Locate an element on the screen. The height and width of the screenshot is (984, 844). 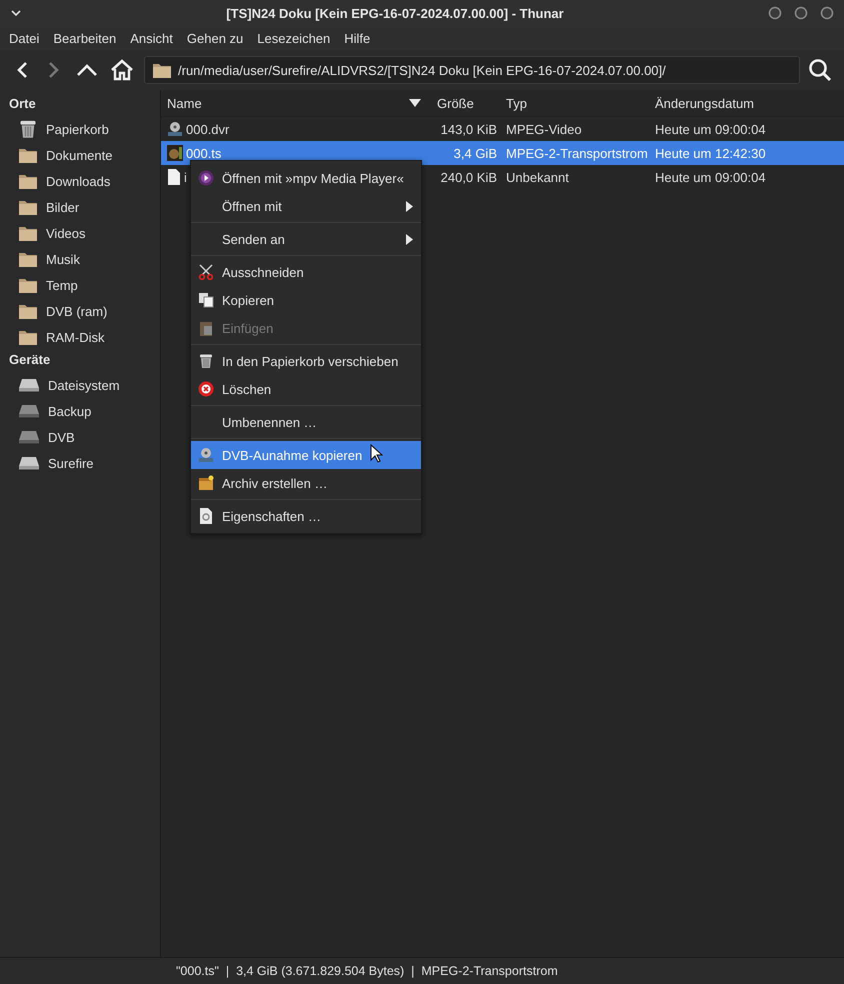
mouse-pointer-icon is located at coordinates (376, 453).